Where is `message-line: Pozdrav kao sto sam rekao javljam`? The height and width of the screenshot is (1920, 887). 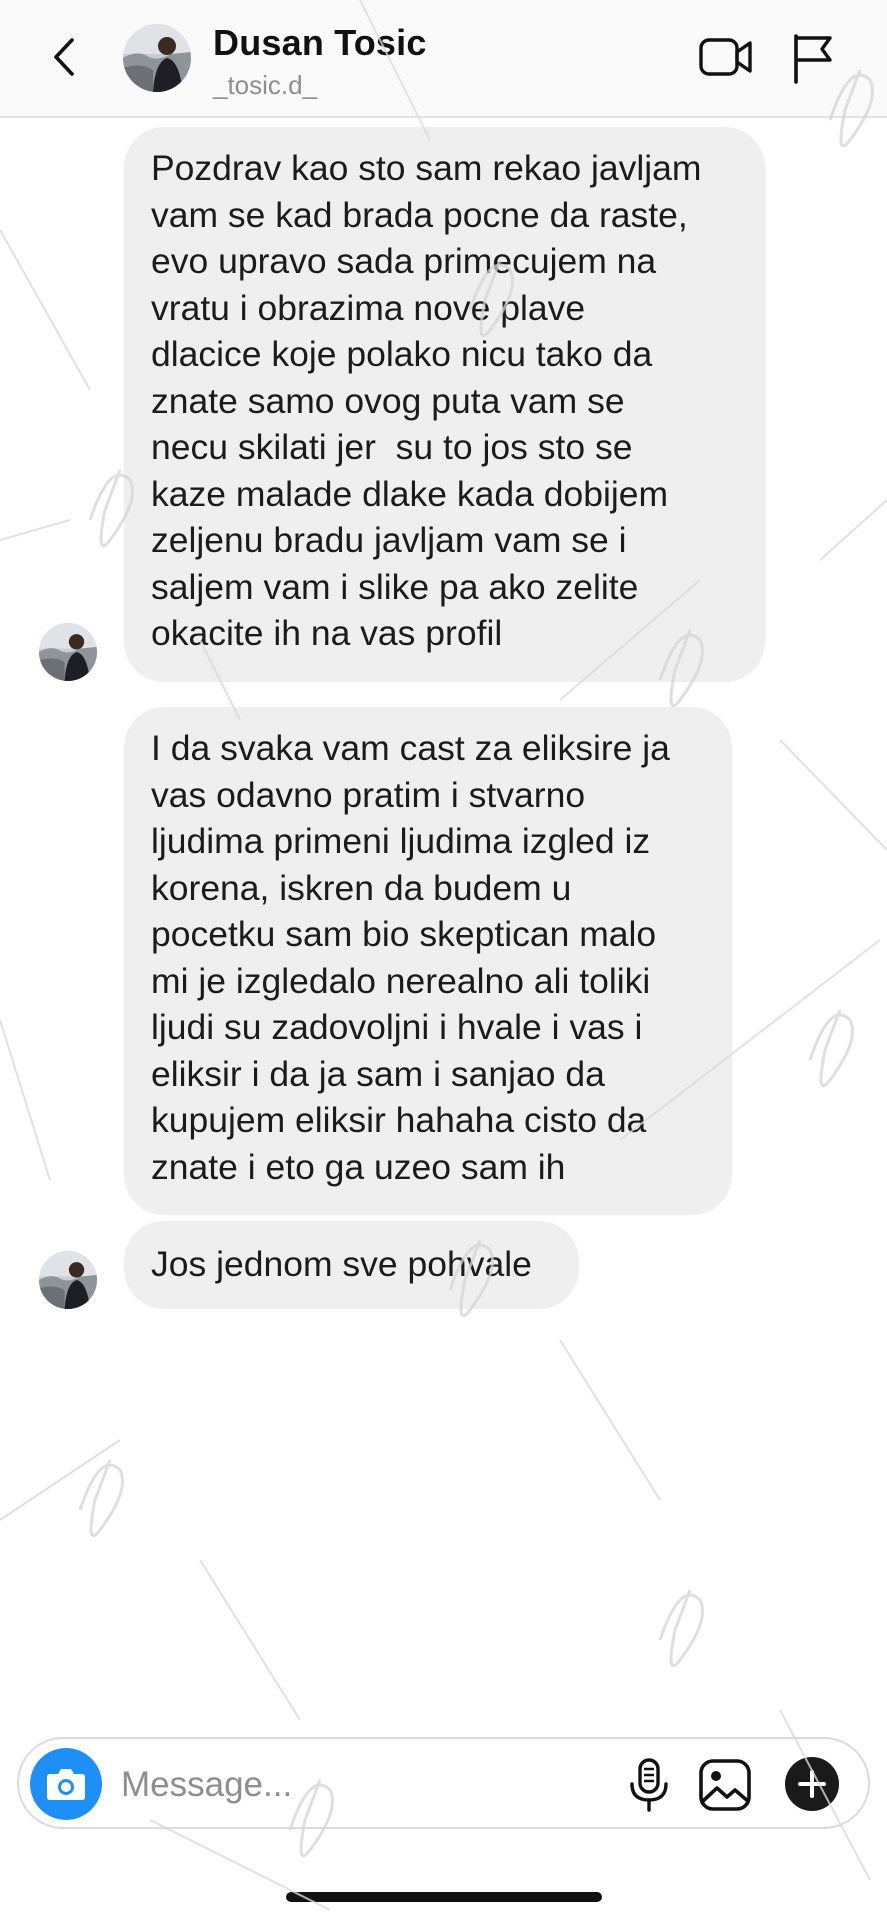
message-line: Pozdrav kao sto sam rekao javljam is located at coordinates (426, 168).